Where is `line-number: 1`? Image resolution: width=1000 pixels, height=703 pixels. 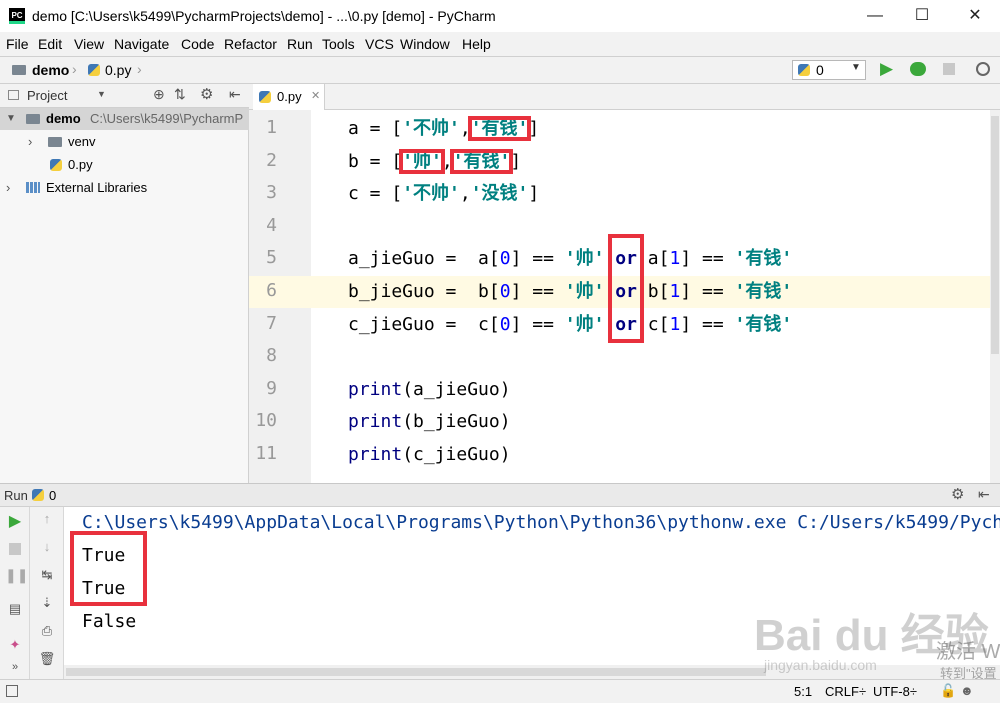 line-number: 1 is located at coordinates (271, 127).